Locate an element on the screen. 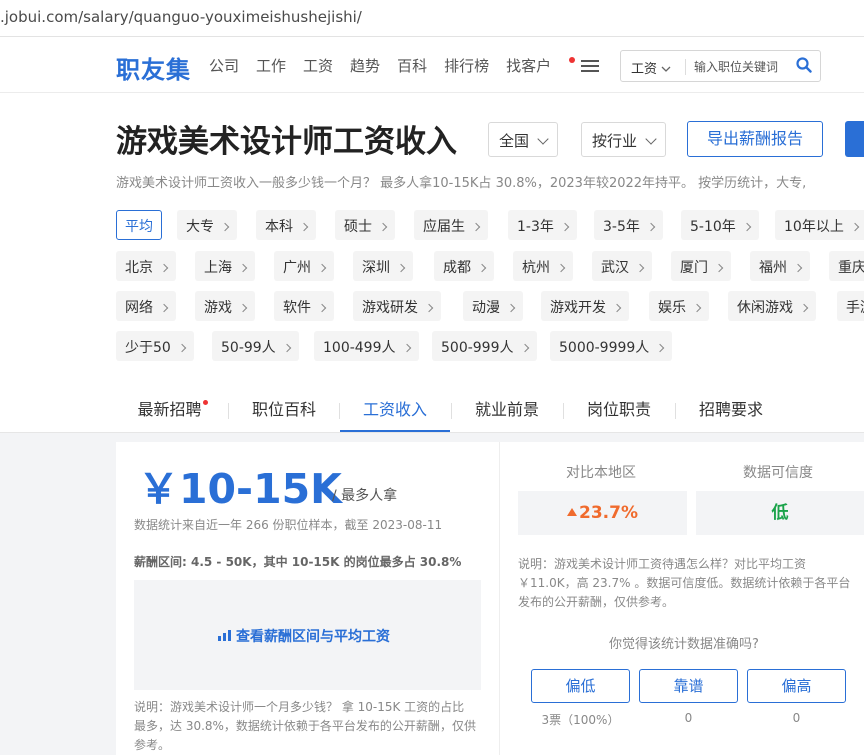 The image size is (864, 755). view-salary-chart-link: 查看薪酬区间与平均工资 is located at coordinates (304, 636).